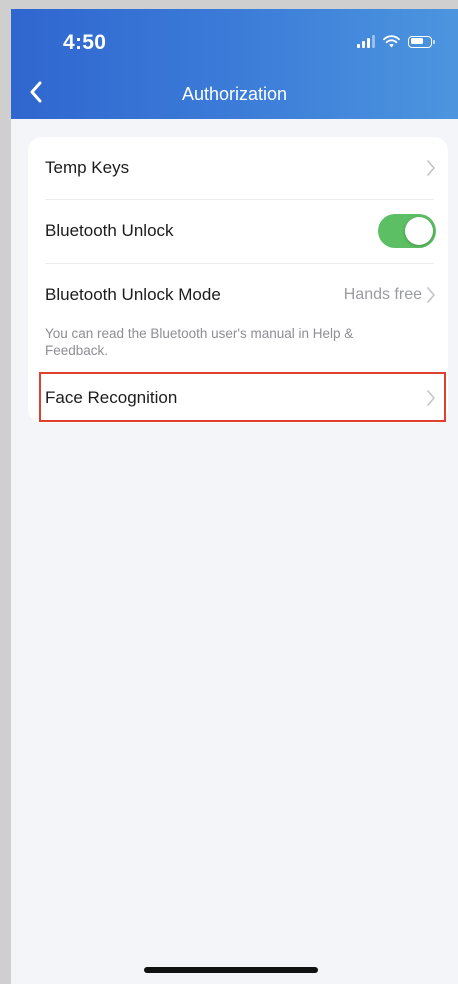  What do you see at coordinates (85, 42) in the screenshot?
I see `status-time: 4:50` at bounding box center [85, 42].